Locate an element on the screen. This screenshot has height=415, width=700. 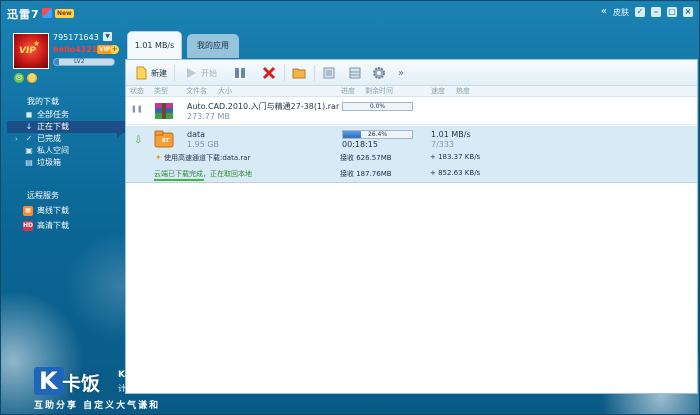
sidebar-item-hd-download: HD 高清下载 is located at coordinates (67, 226).